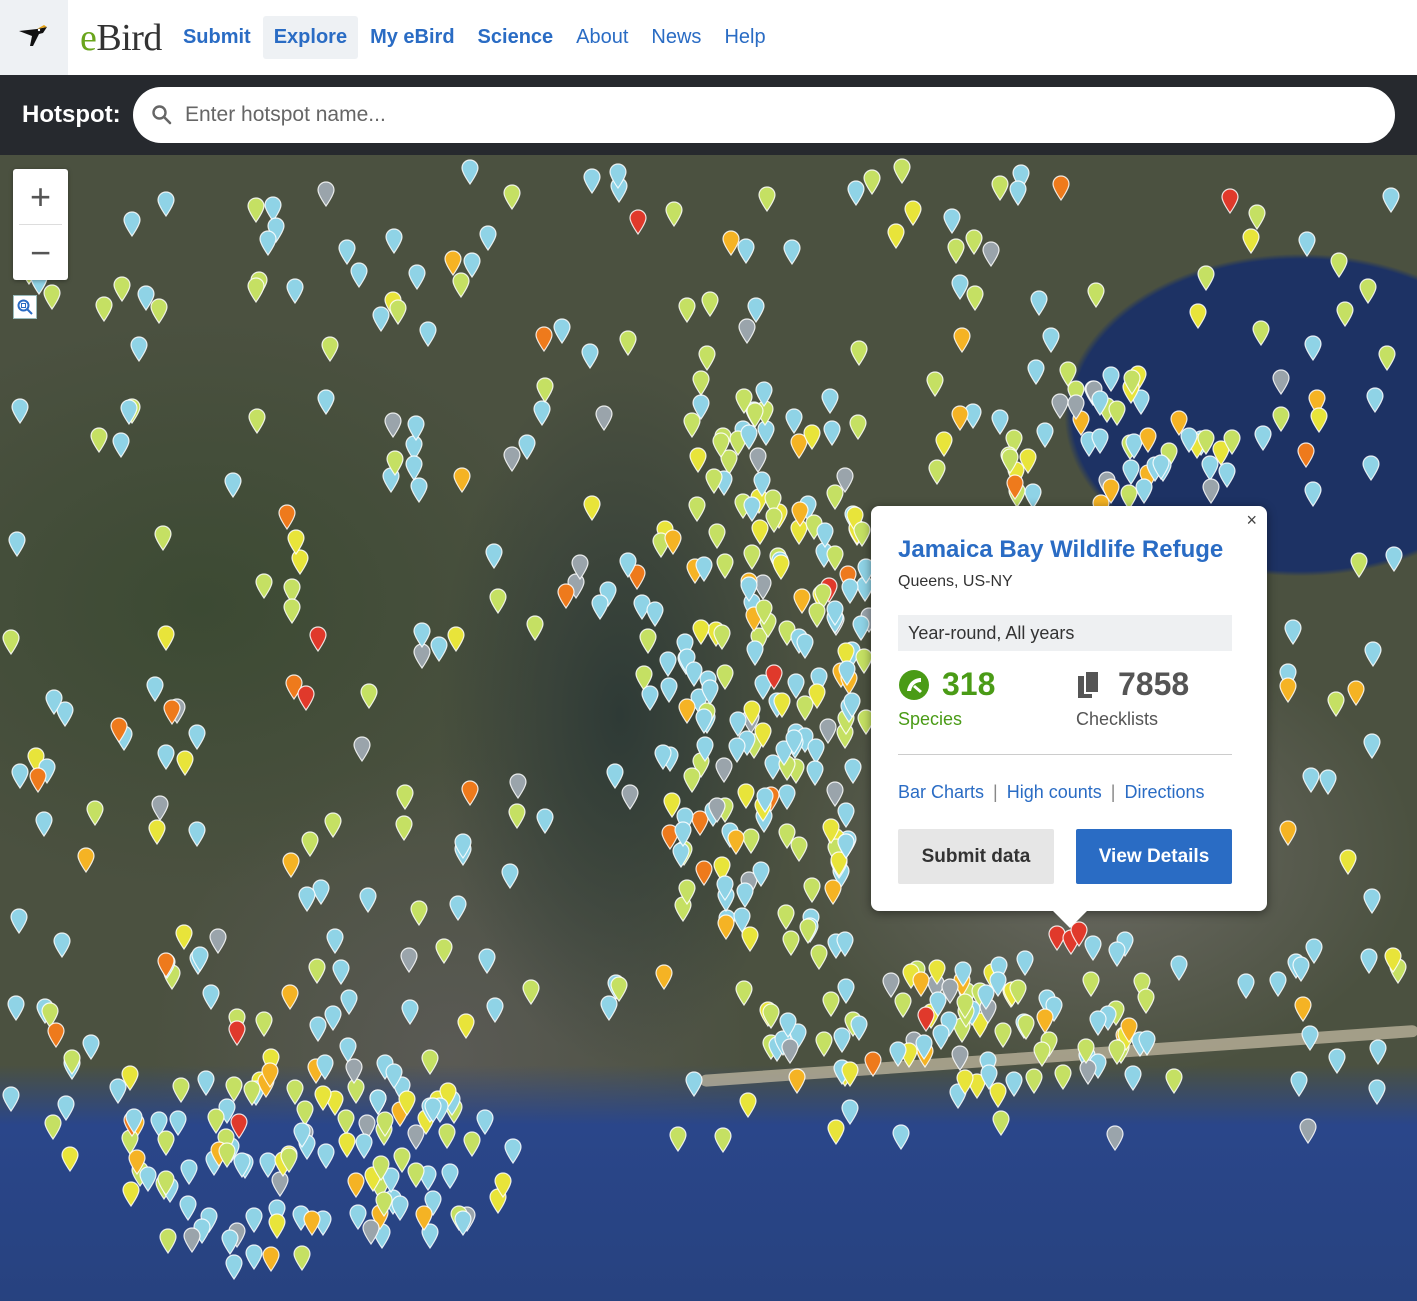 This screenshot has width=1417, height=1301. What do you see at coordinates (744, 37) in the screenshot?
I see `nav-help: Help` at bounding box center [744, 37].